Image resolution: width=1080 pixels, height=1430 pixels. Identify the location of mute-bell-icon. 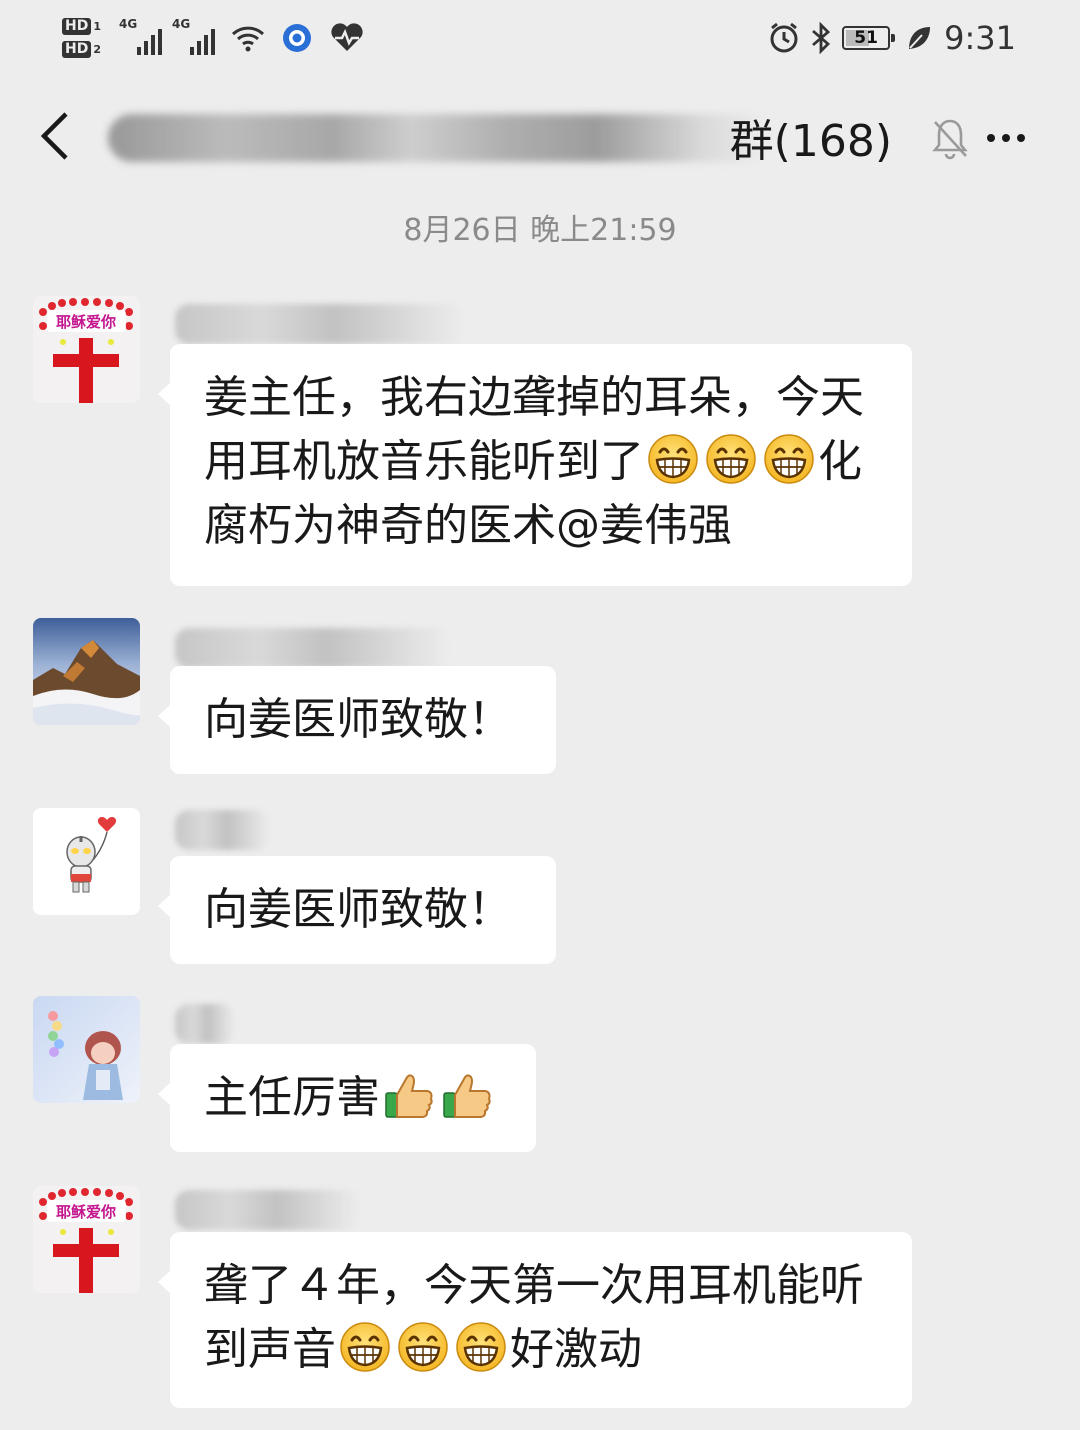
(950, 139).